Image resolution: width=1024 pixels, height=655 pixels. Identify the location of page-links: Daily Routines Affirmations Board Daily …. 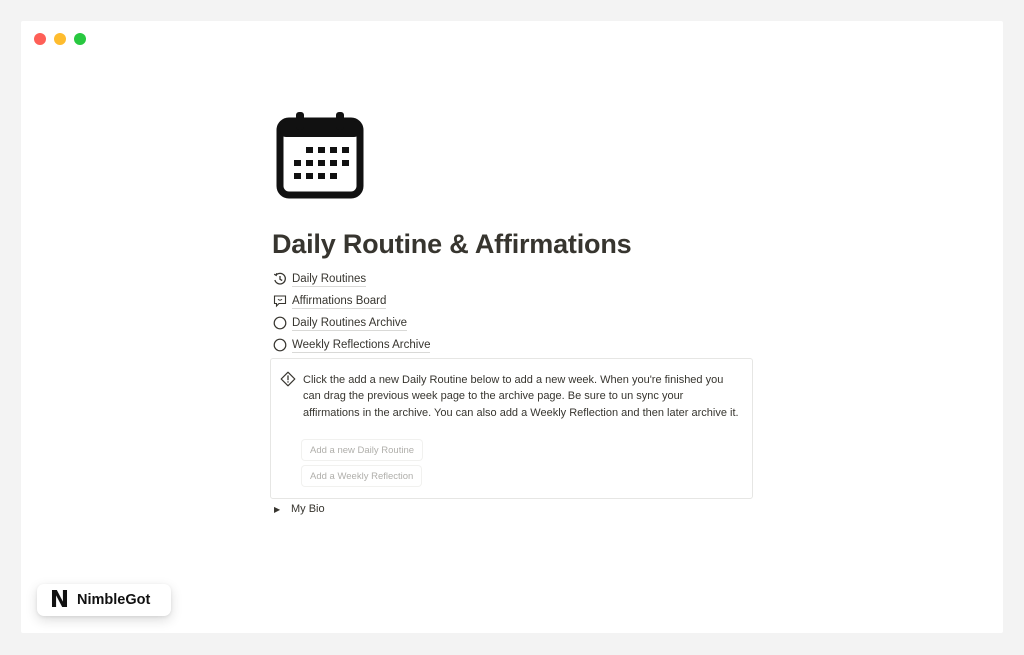
(512, 312).